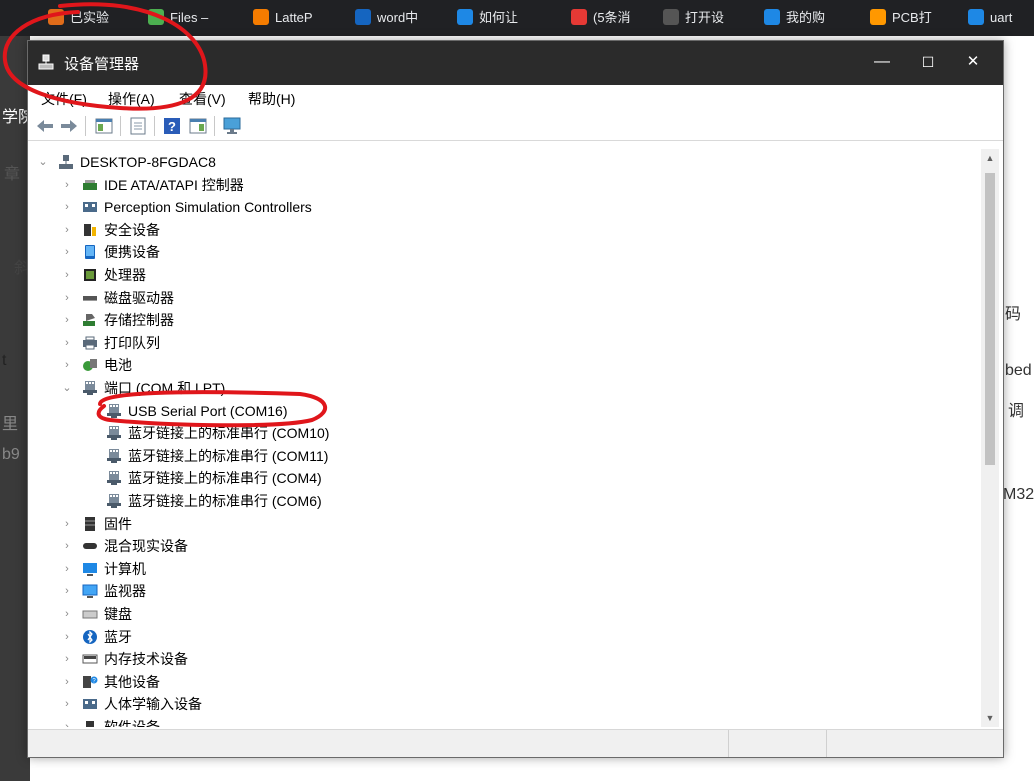 Image resolution: width=1034 pixels, height=781 pixels. What do you see at coordinates (229, 433) in the screenshot?
I see `tree-node-label: 蓝牙链接上的标准串行 (COM10)` at bounding box center [229, 433].